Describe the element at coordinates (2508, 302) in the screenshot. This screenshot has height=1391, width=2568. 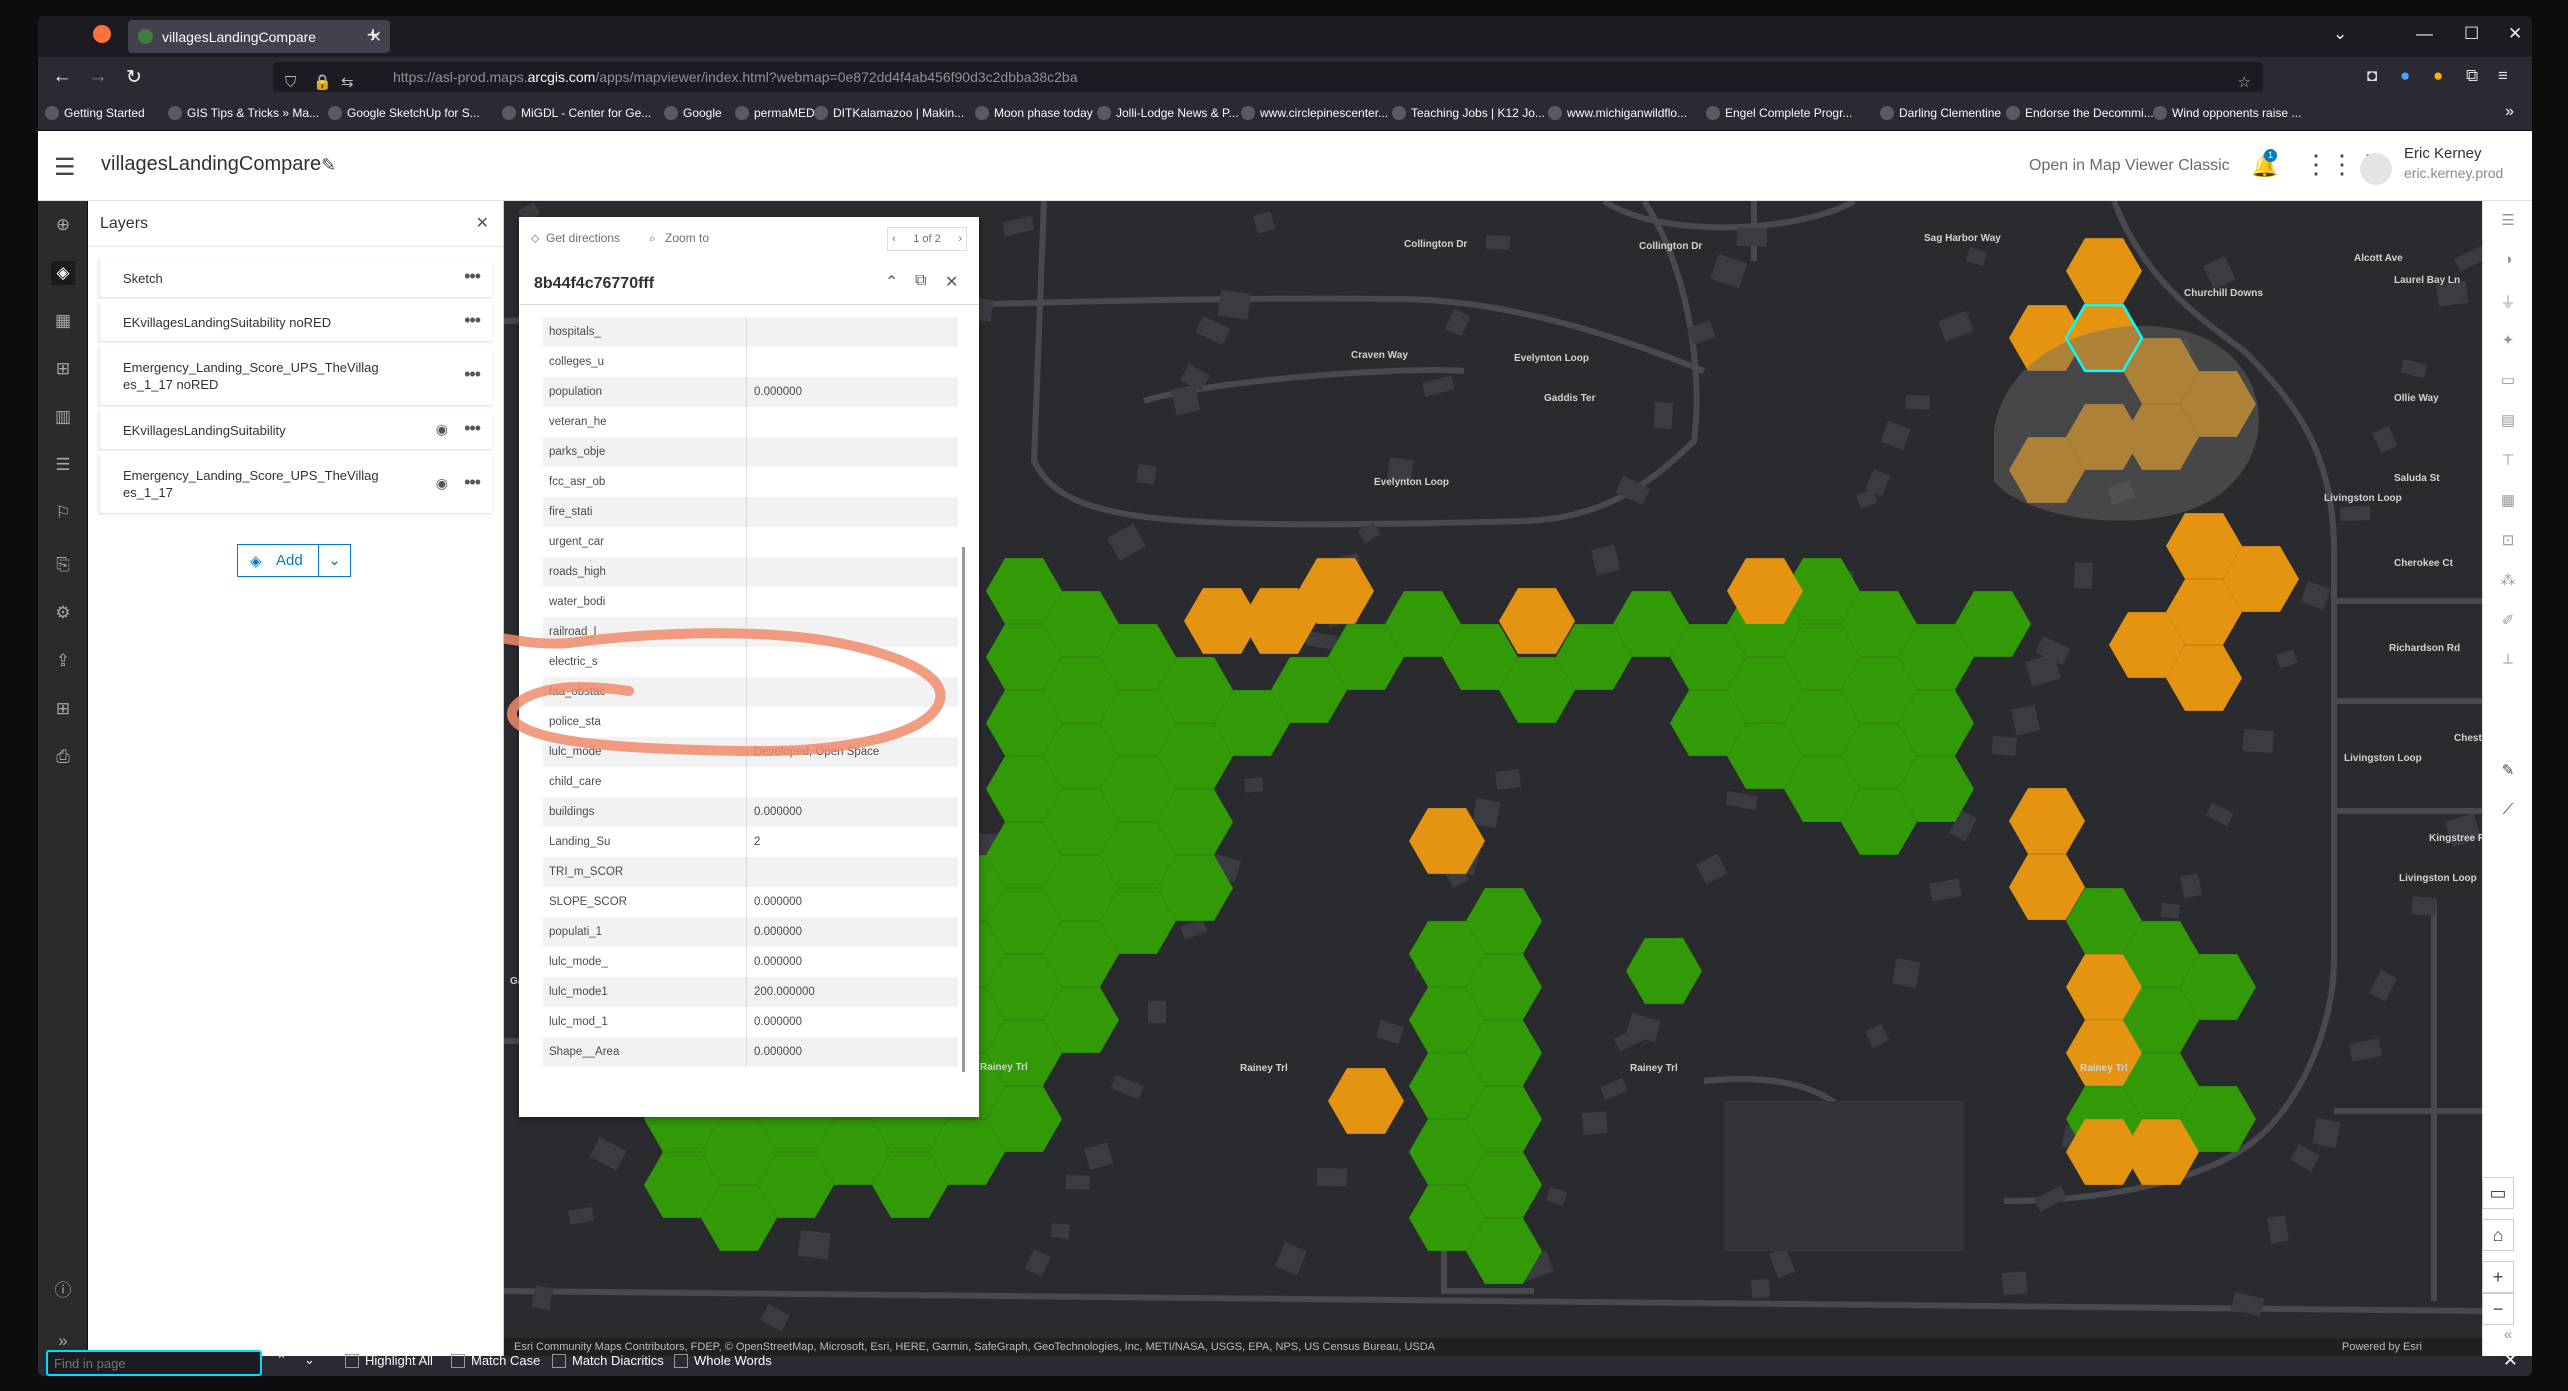
I see `filter-icon: ⏚` at that location.